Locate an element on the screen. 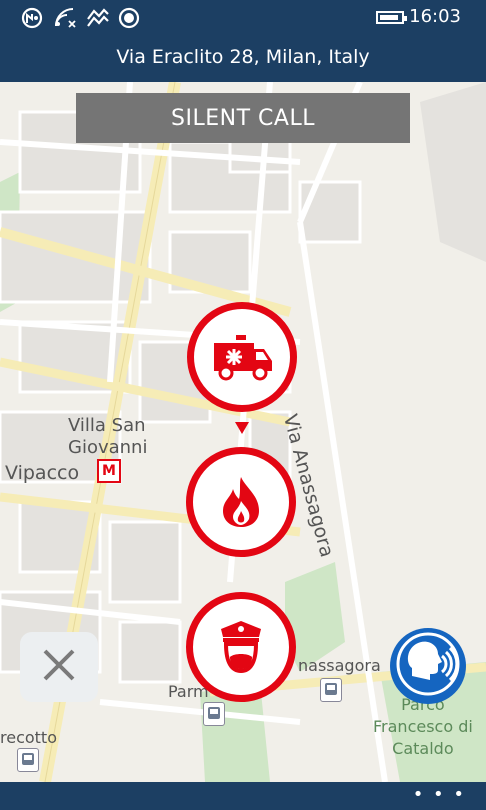 This screenshot has width=486, height=810. silent-call-button: SILENT CALL is located at coordinates (243, 118).